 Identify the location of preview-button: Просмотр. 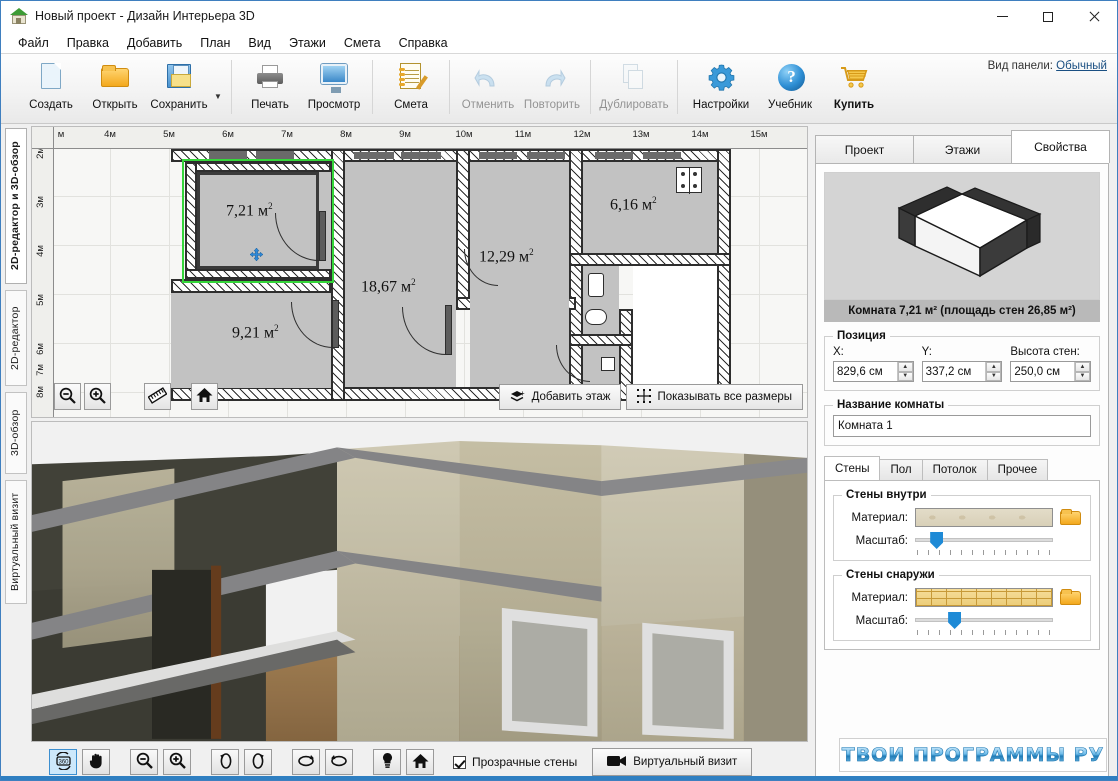
(334, 87).